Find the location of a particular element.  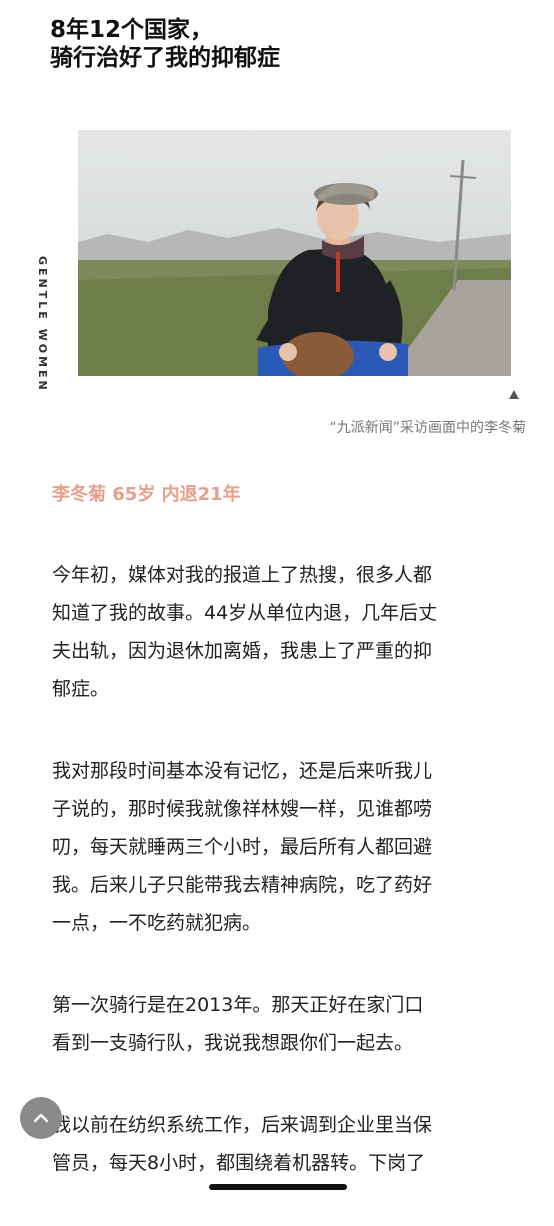

chevron-up-icon is located at coordinates (41, 1118).